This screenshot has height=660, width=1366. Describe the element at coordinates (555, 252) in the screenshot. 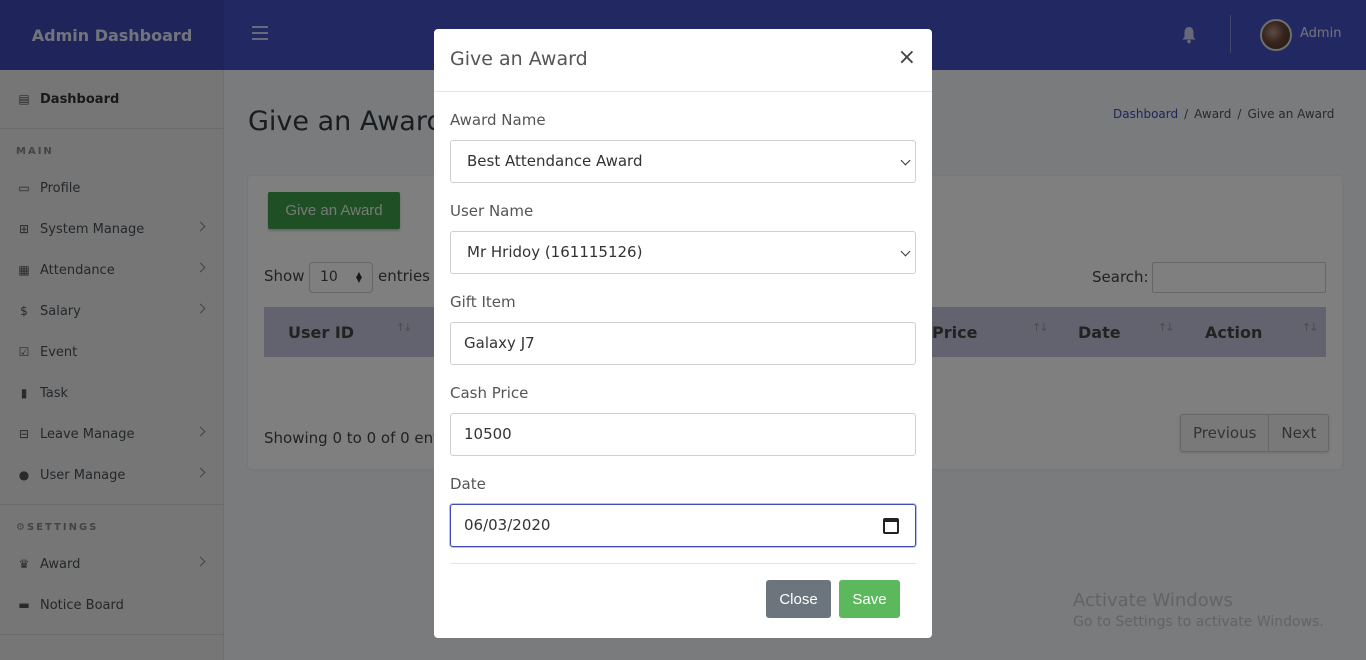

I see `user-name-value: Mr Hridoy (161115126)` at that location.